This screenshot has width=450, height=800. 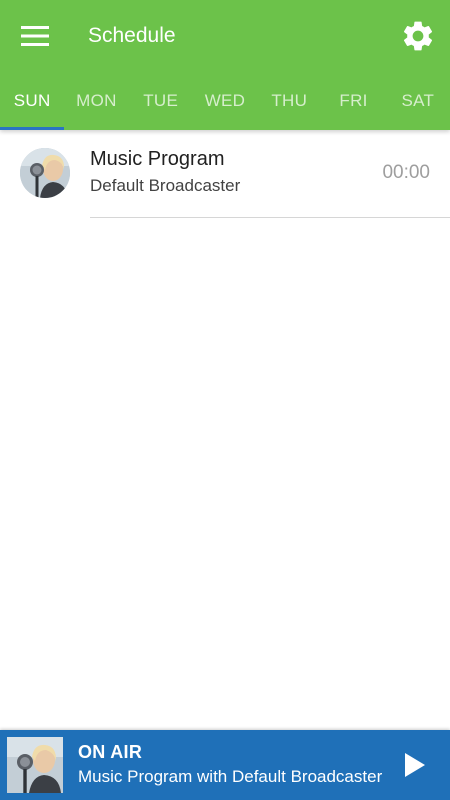 I want to click on tab-thu: THU, so click(x=289, y=101).